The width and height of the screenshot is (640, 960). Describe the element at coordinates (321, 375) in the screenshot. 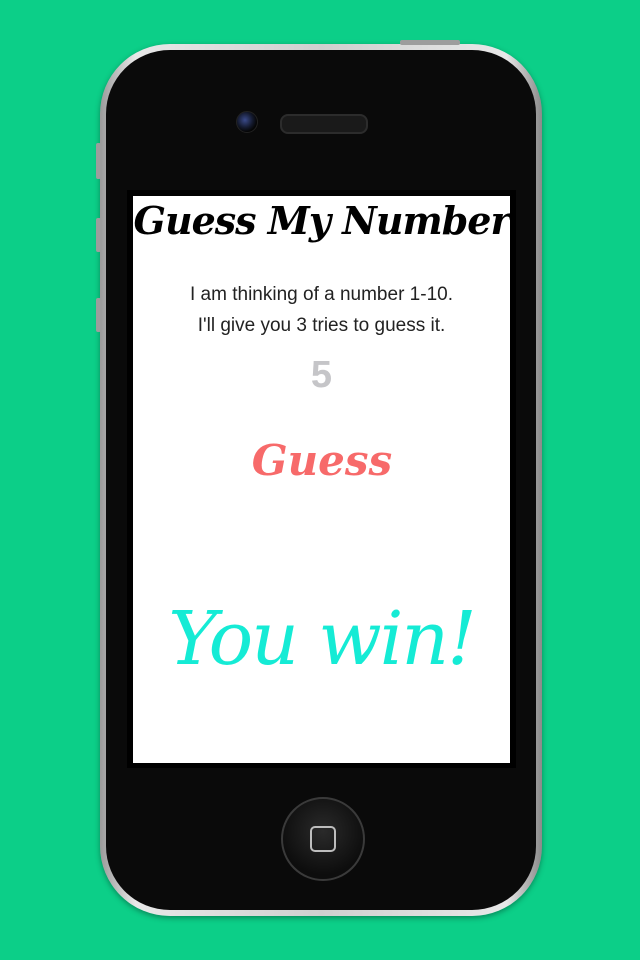

I see `guess-number-field: 5` at that location.